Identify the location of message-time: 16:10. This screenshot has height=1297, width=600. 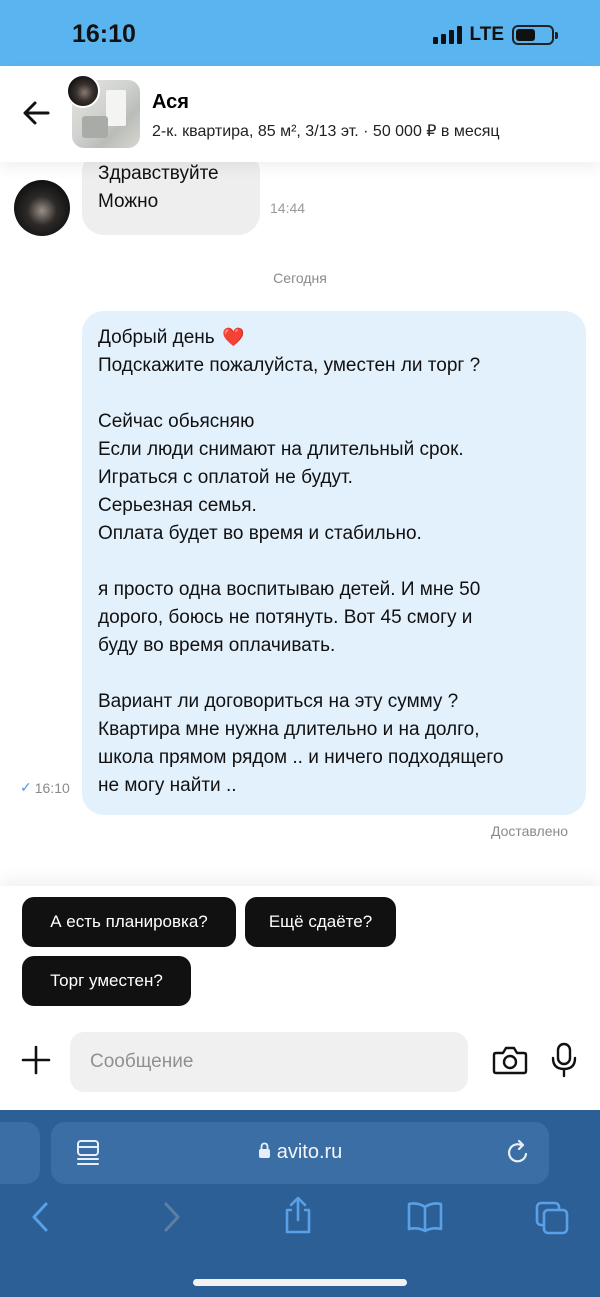
(52, 787).